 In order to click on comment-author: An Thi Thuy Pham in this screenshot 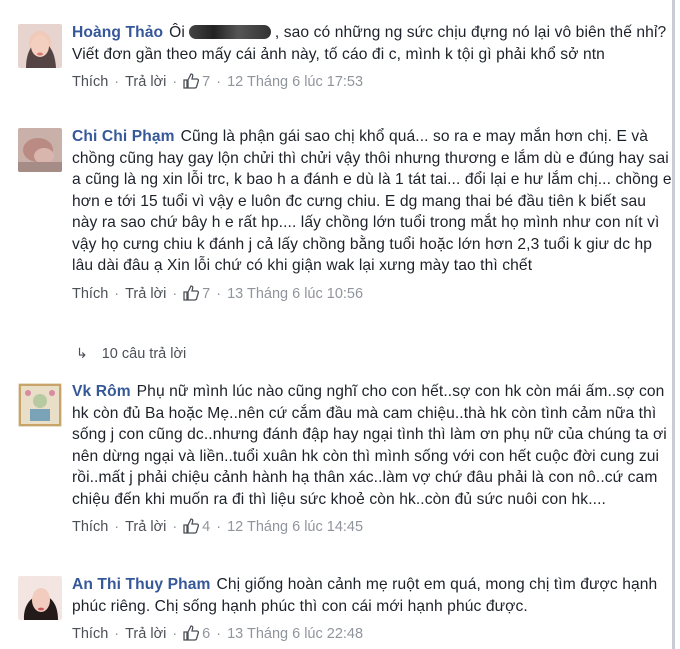, I will do `click(141, 584)`.